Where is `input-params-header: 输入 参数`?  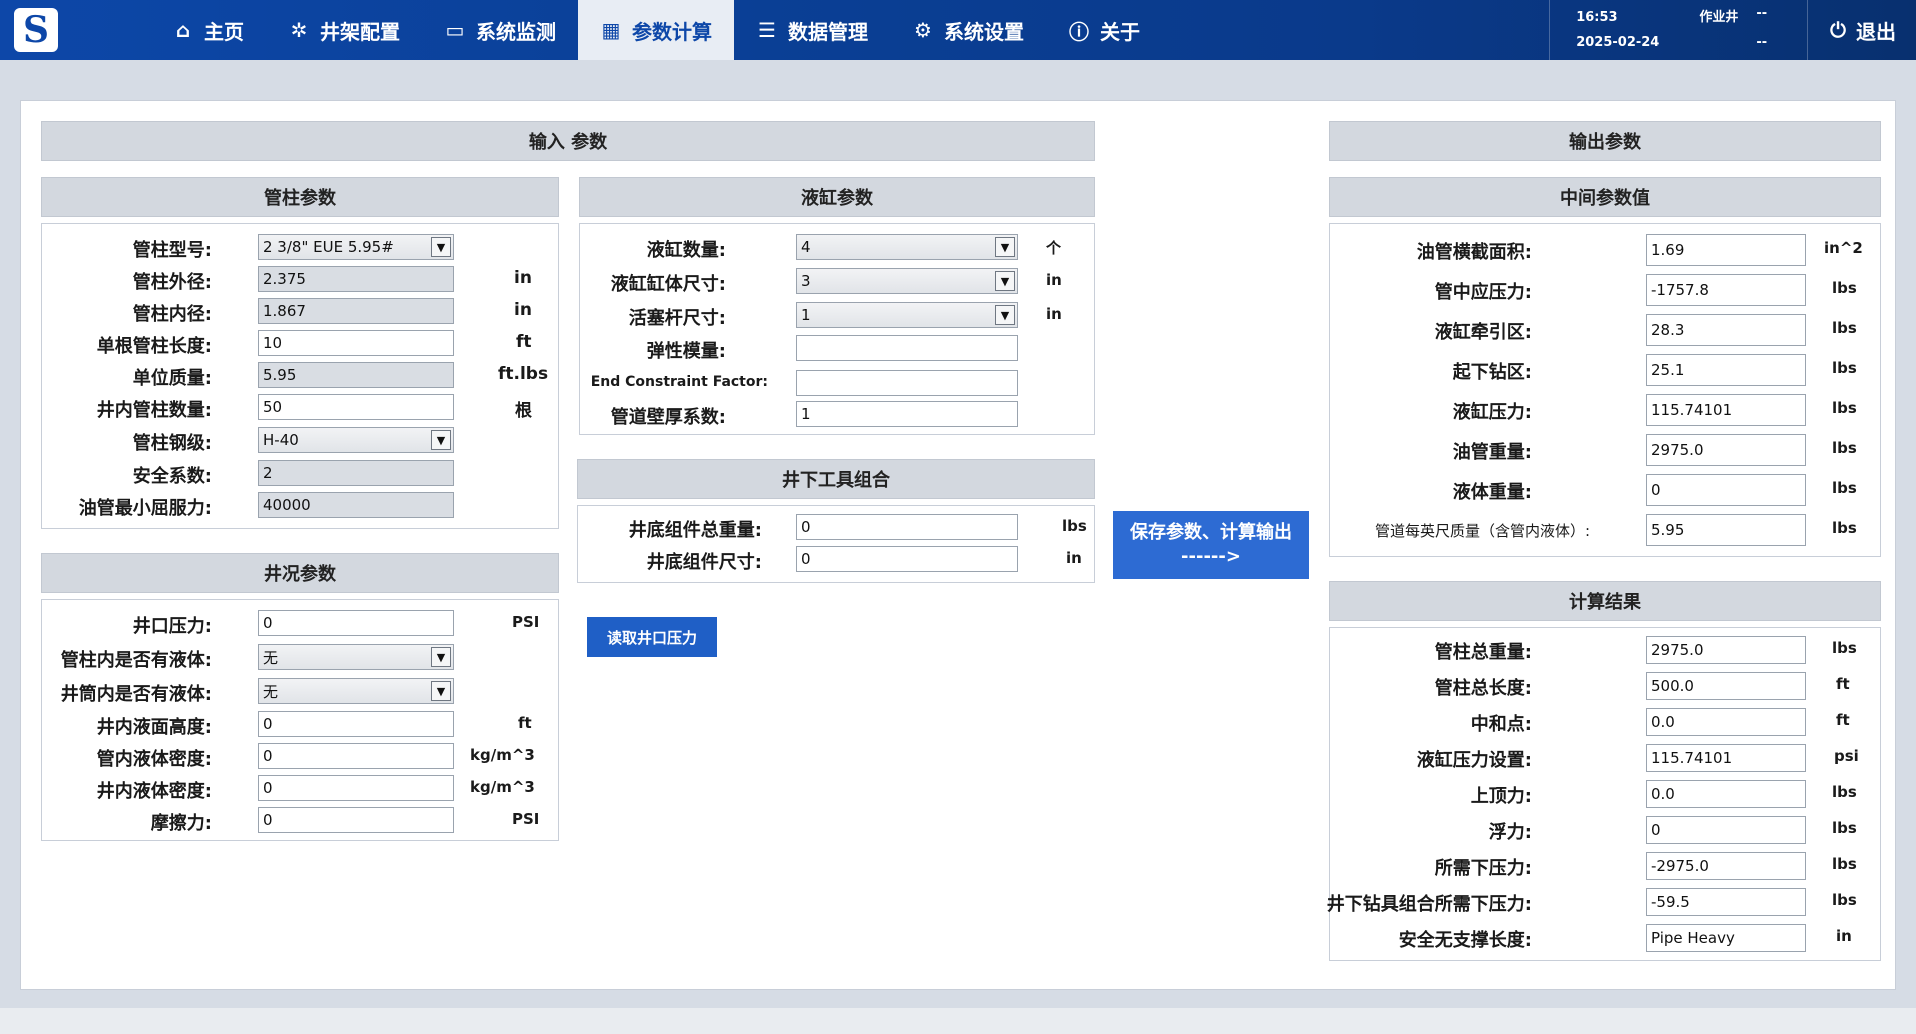 input-params-header: 输入 参数 is located at coordinates (568, 141).